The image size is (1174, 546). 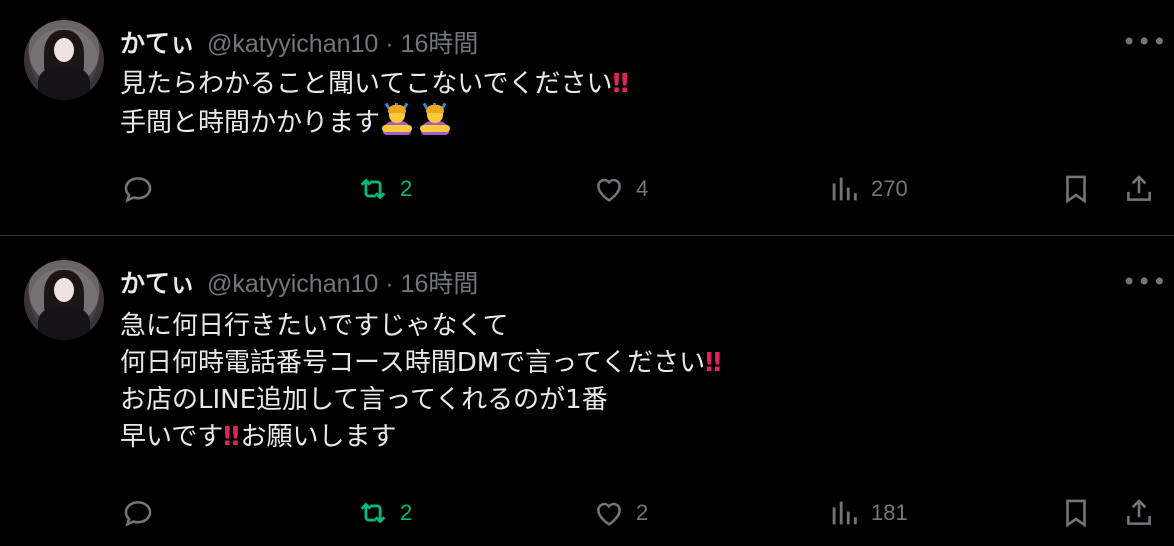 I want to click on views-button: 270, so click(x=867, y=189).